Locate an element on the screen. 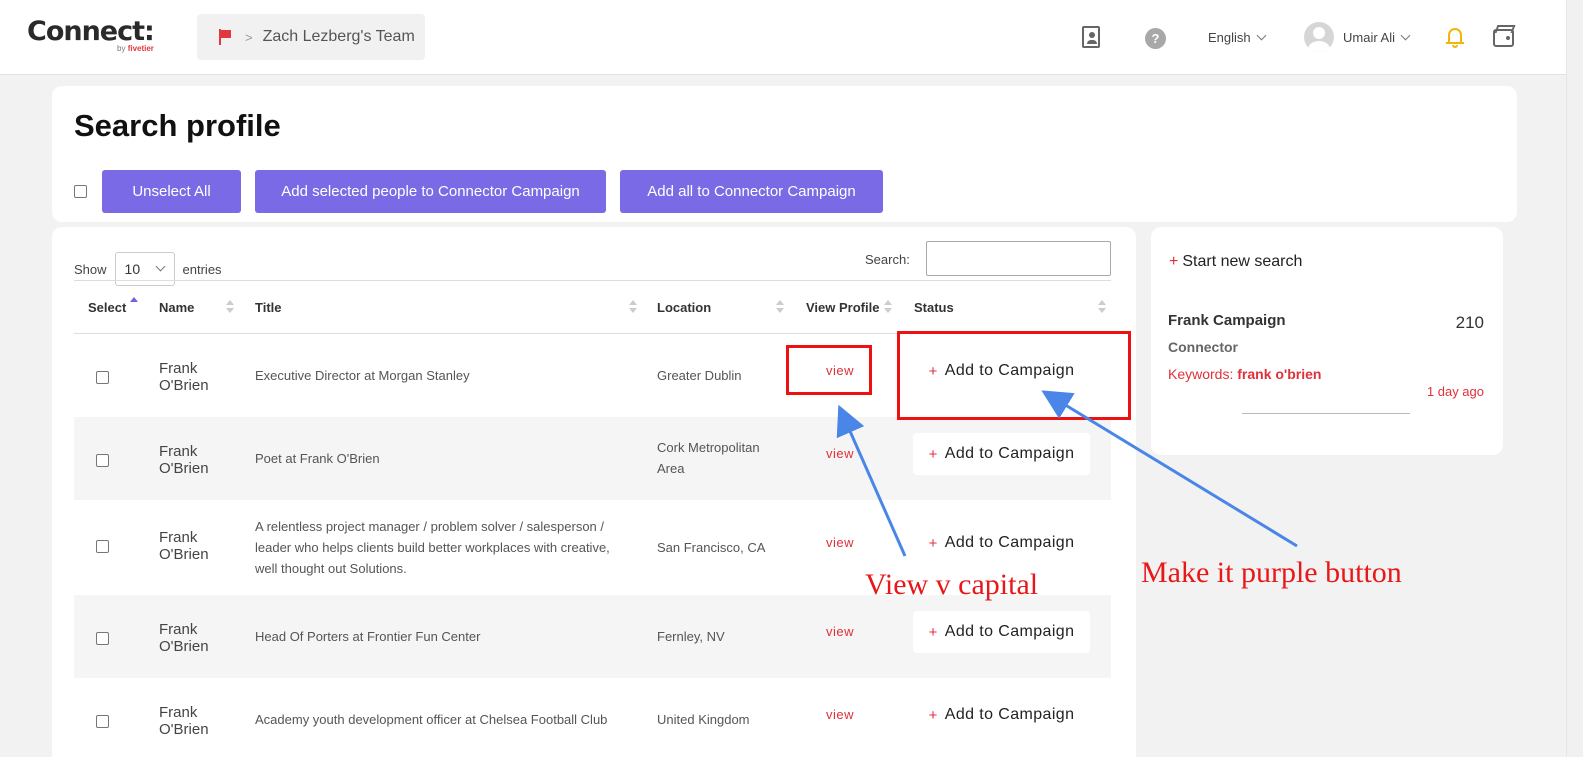 The height and width of the screenshot is (757, 1583). annotation-note-button: Make it purple button is located at coordinates (1271, 572).